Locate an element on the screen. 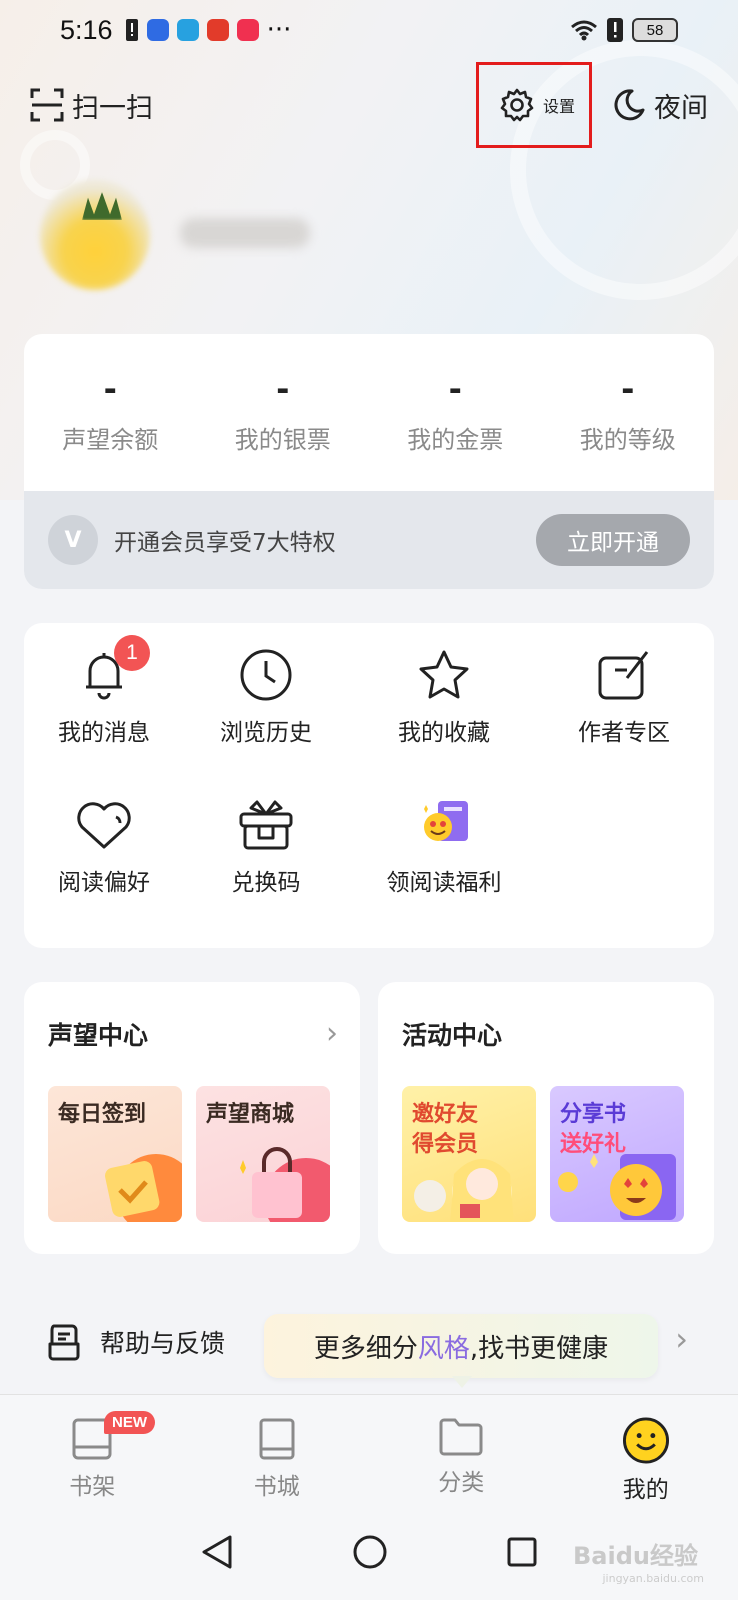  share-book-tile: 分享书 送好礼 is located at coordinates (617, 1154).